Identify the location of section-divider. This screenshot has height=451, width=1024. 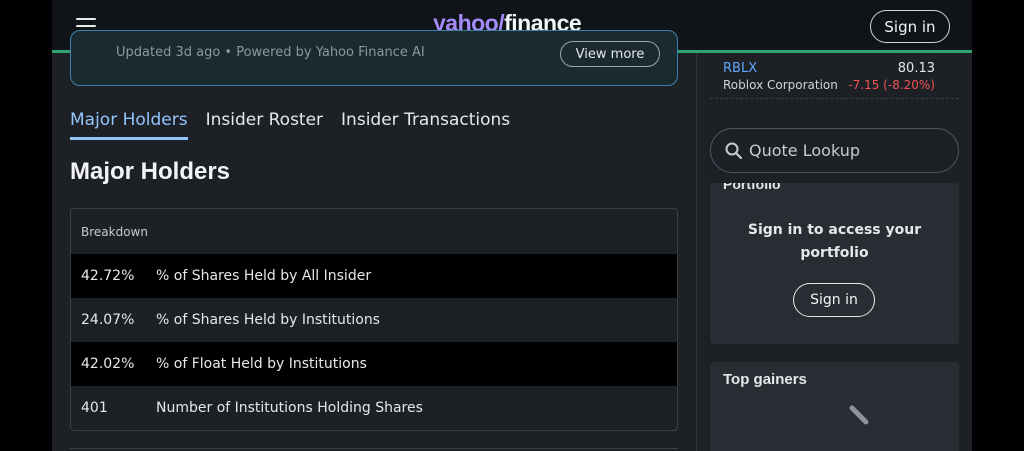
(374, 448).